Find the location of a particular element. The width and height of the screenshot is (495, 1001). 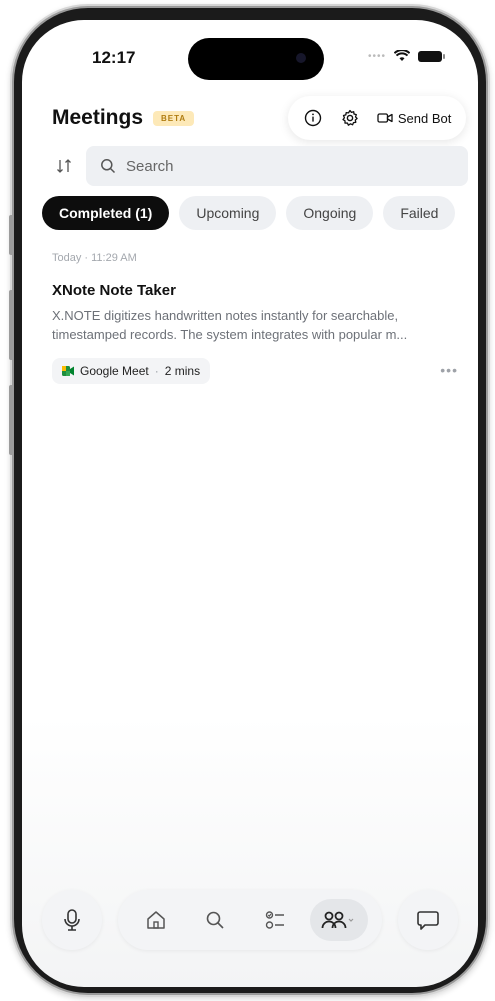

page-header: Meetings BETA Send Bot is located at coordinates (259, 118).